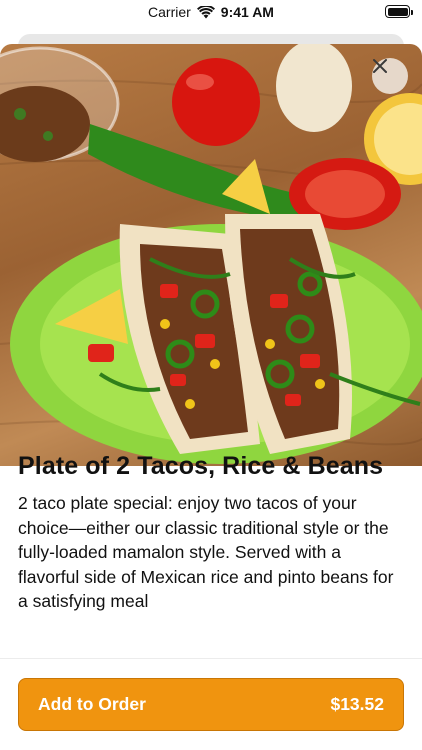 This screenshot has width=422, height=750. What do you see at coordinates (211, 704) in the screenshot?
I see `add-to-order-button: Add to Order $13.52` at bounding box center [211, 704].